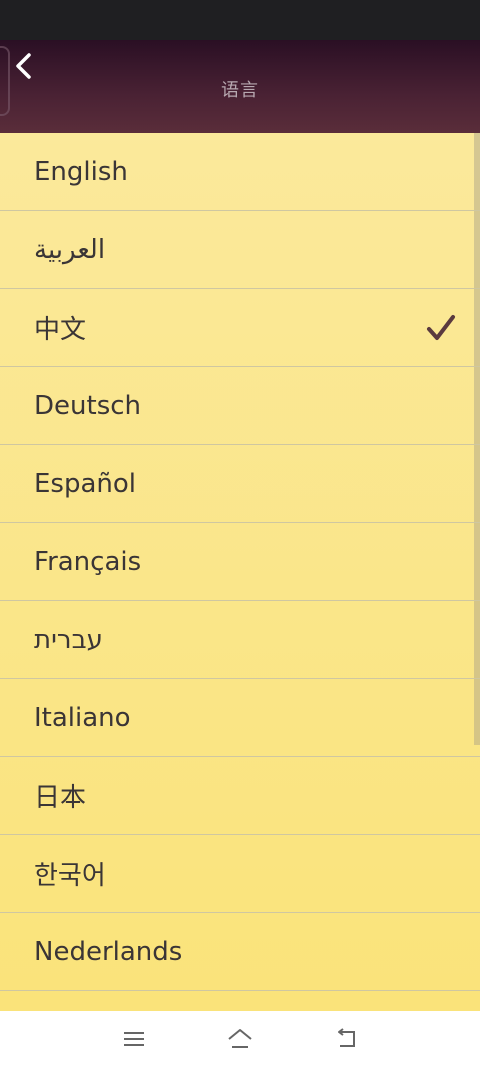 Image resolution: width=480 pixels, height=1067 pixels. Describe the element at coordinates (240, 406) in the screenshot. I see `language-item-german: Deutsch` at that location.